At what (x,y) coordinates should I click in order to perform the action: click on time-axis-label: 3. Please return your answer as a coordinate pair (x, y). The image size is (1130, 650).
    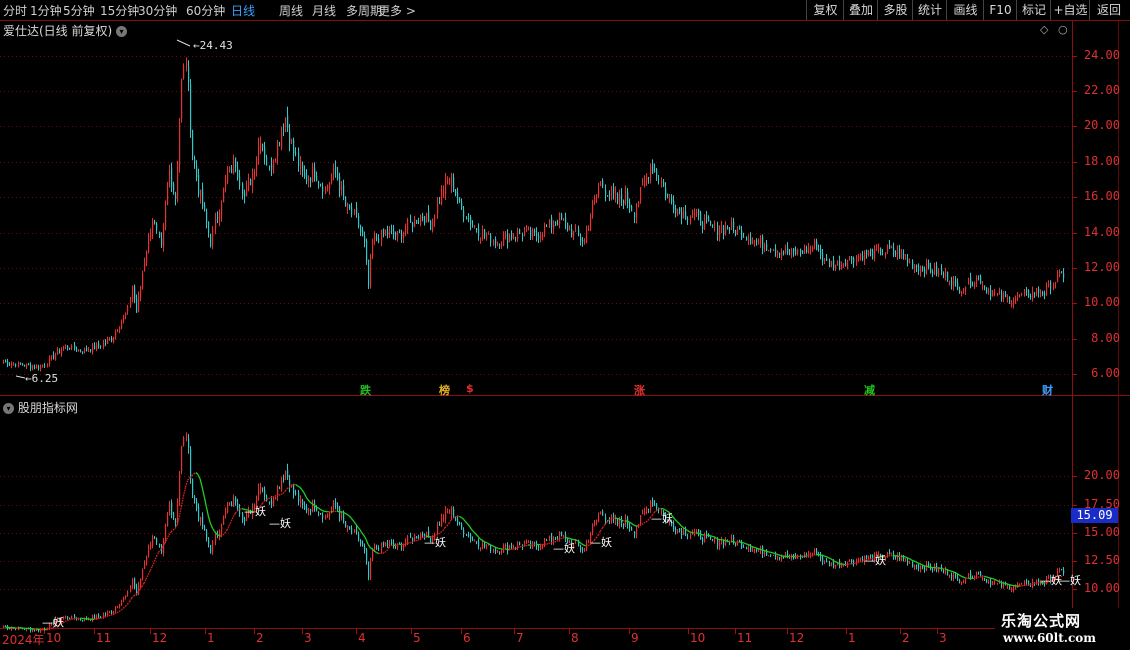
    Looking at the image, I should click on (308, 638).